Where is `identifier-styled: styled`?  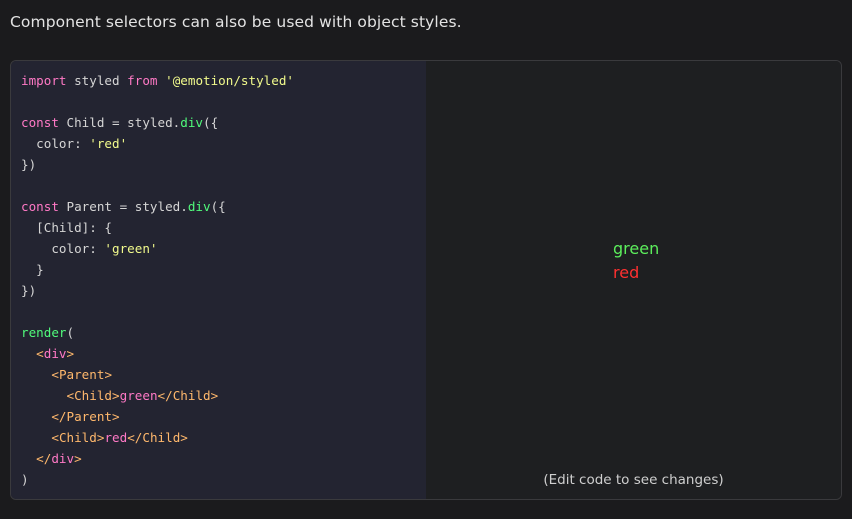 identifier-styled: styled is located at coordinates (97, 80).